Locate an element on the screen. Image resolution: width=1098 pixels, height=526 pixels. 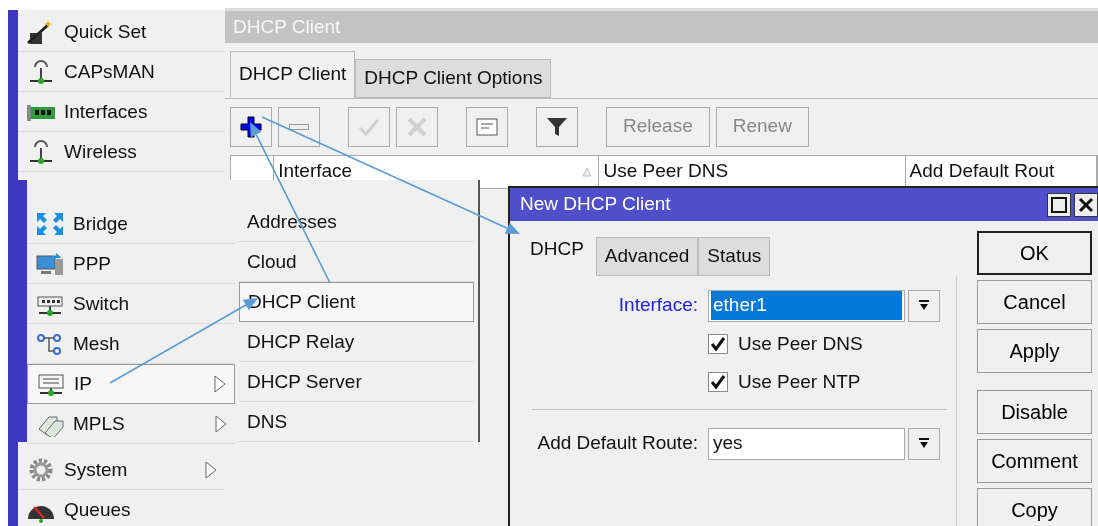
close-button is located at coordinates (1086, 204).